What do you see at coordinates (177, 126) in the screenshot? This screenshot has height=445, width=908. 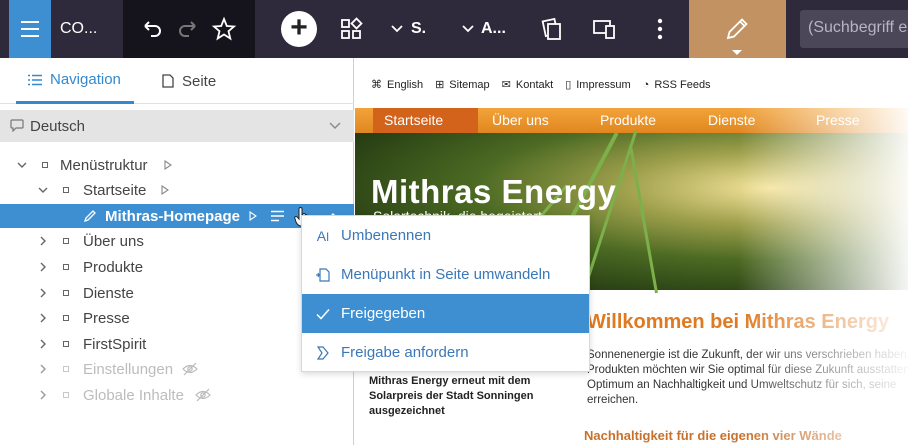 I see `language-select: Deutsch` at bounding box center [177, 126].